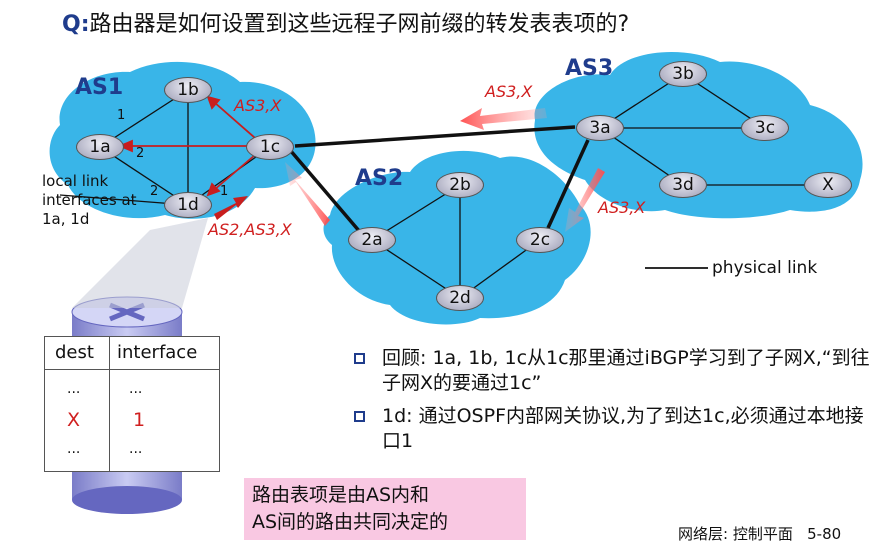 Image resolution: width=892 pixels, height=549 pixels. I want to click on zoom-beam, so click(140, 263).